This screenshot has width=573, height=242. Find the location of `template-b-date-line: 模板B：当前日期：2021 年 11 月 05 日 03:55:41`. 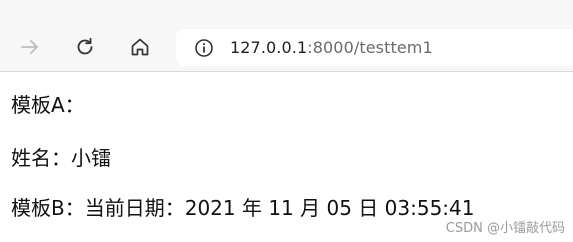

template-b-date-line: 模板B：当前日期：2021 年 11 月 05 日 03:55:41 is located at coordinates (243, 208).